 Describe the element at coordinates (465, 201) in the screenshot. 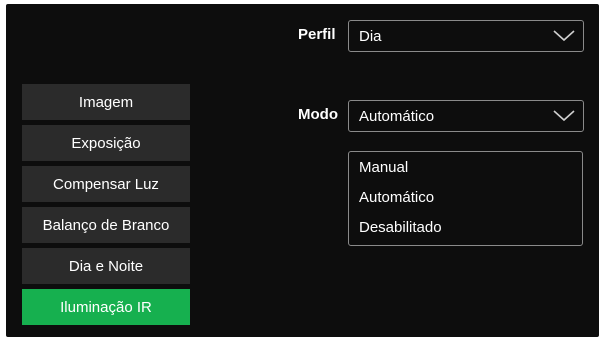

I see `mode-option-automatico: Automático` at that location.